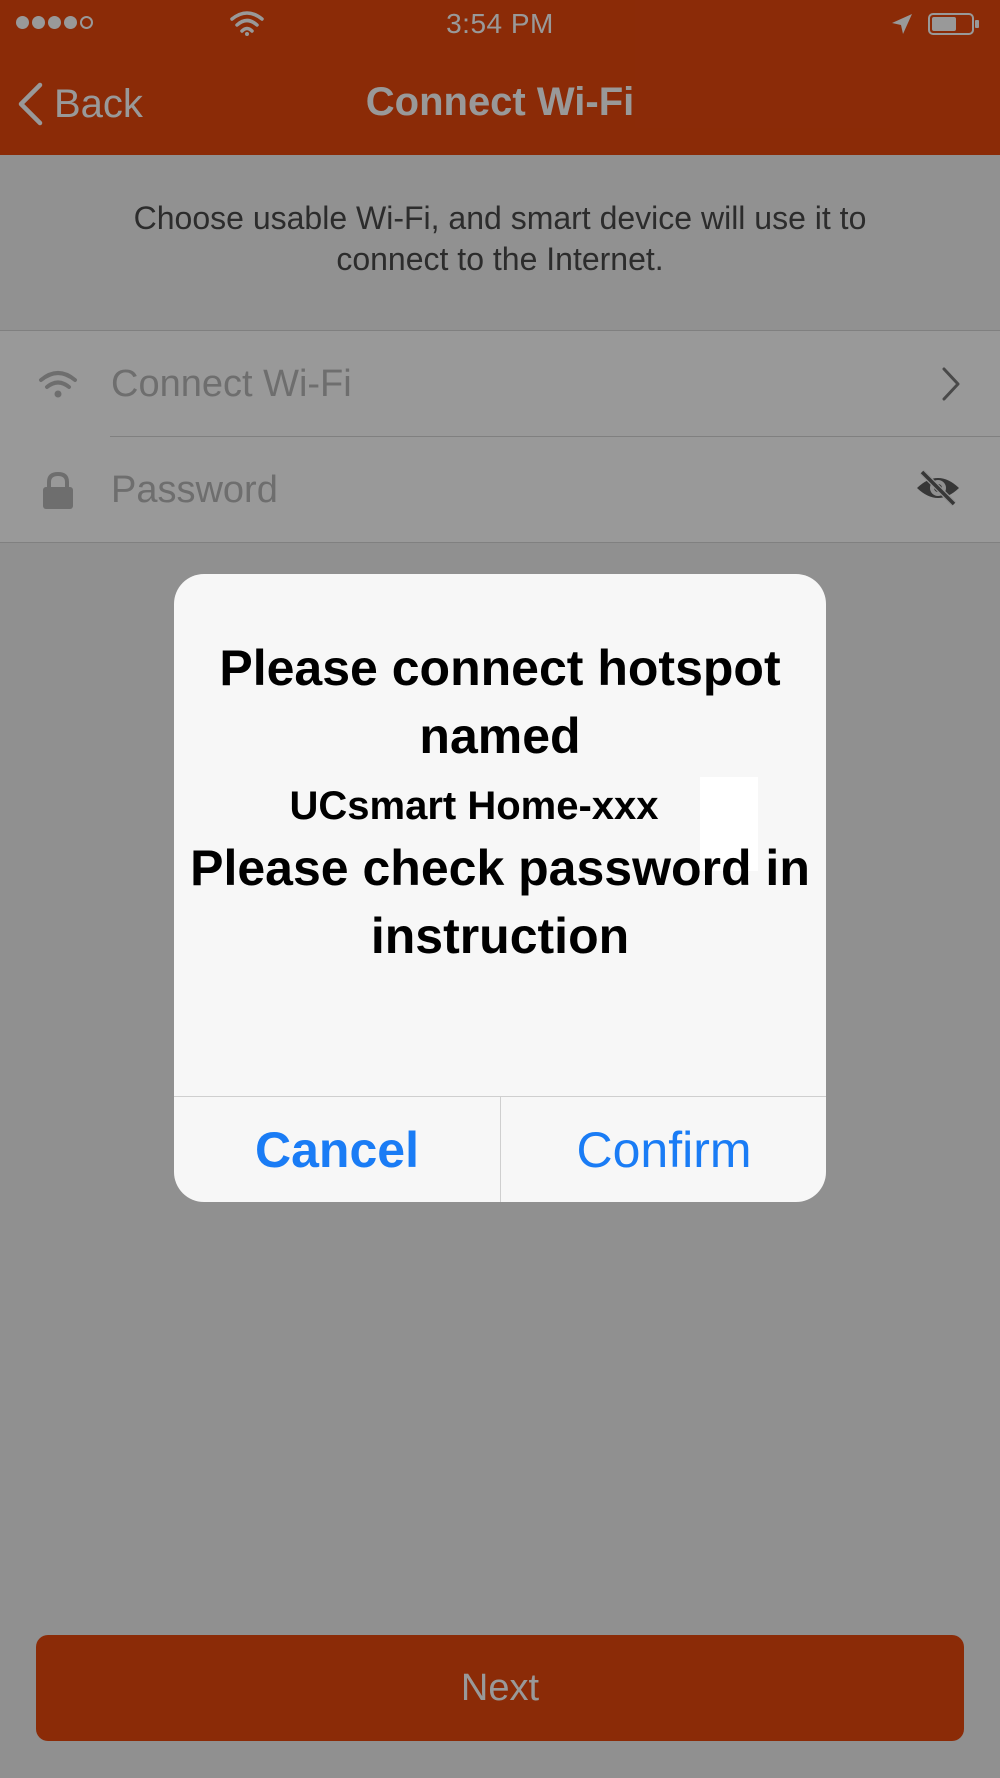 This screenshot has width=1000, height=1778. Describe the element at coordinates (663, 1149) in the screenshot. I see `confirm-button: Confirm` at that location.